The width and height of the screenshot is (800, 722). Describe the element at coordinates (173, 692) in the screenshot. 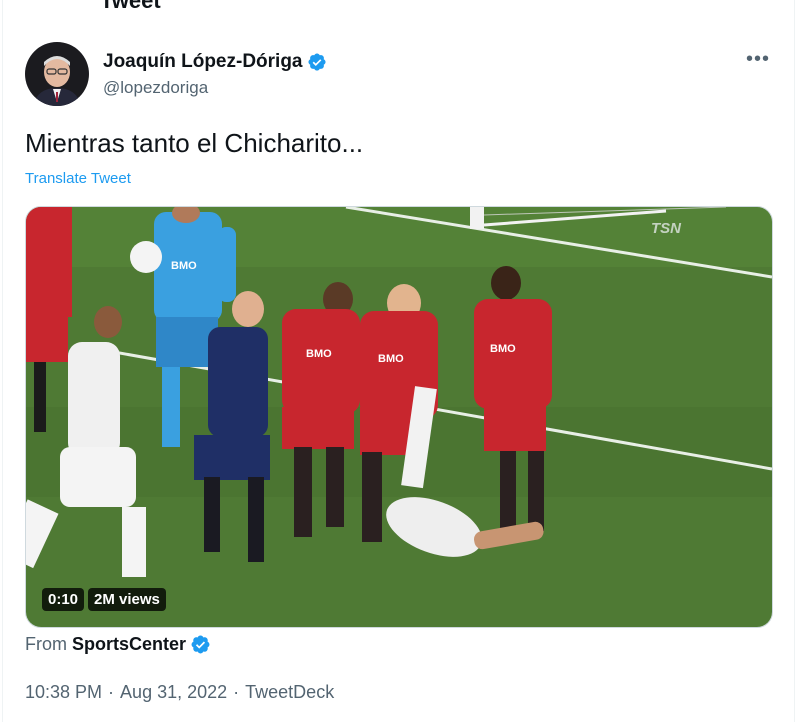

I see `tweet-date: Aug 31, 2022` at that location.